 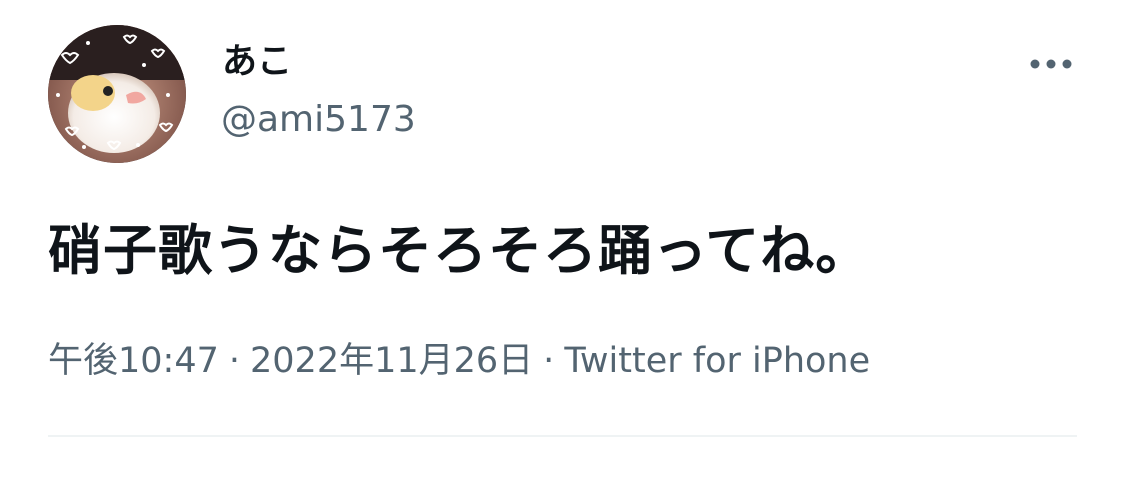 What do you see at coordinates (257, 62) in the screenshot?
I see `author-display-name: あこ` at bounding box center [257, 62].